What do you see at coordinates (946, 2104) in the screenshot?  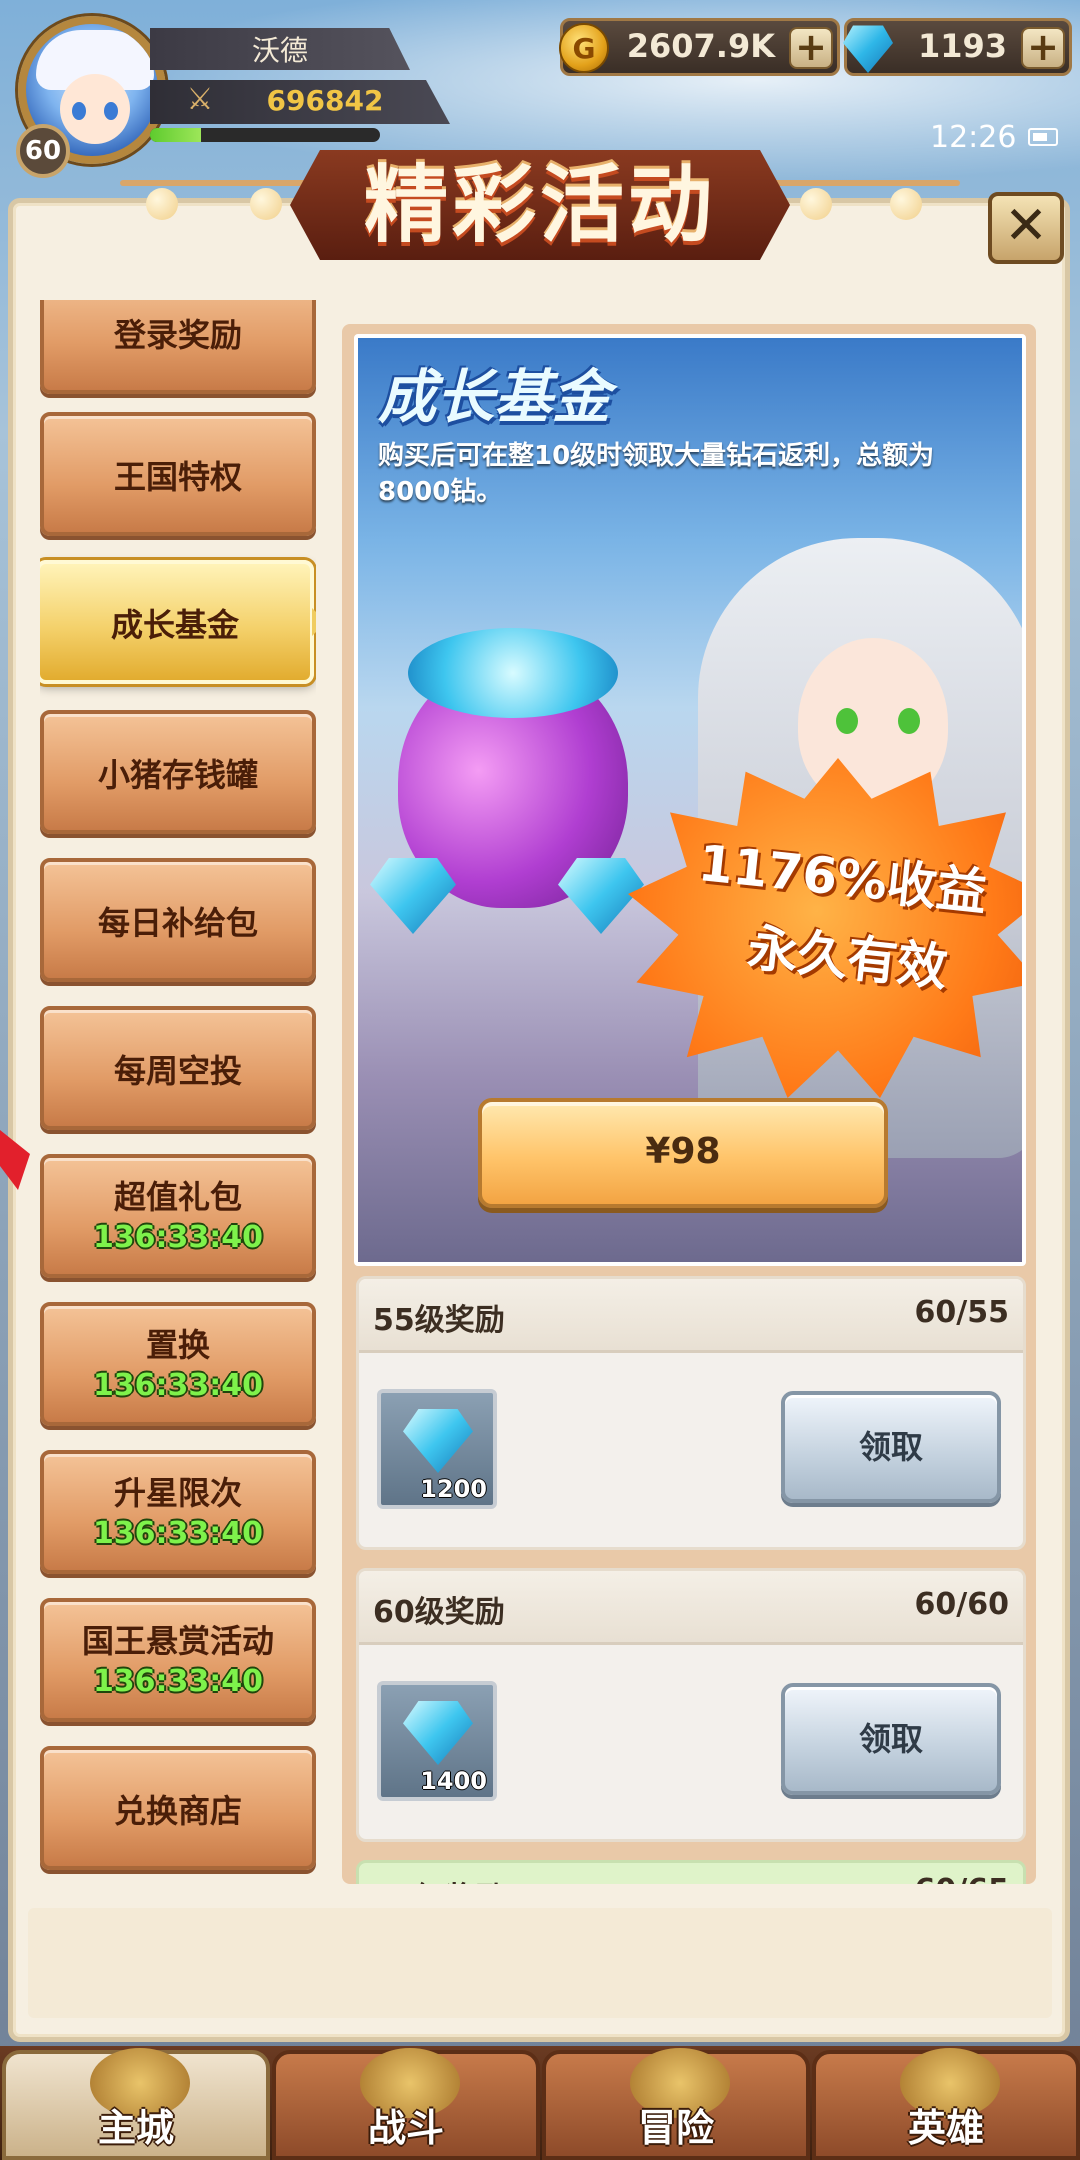 I see `tab-hero: 英雄` at bounding box center [946, 2104].